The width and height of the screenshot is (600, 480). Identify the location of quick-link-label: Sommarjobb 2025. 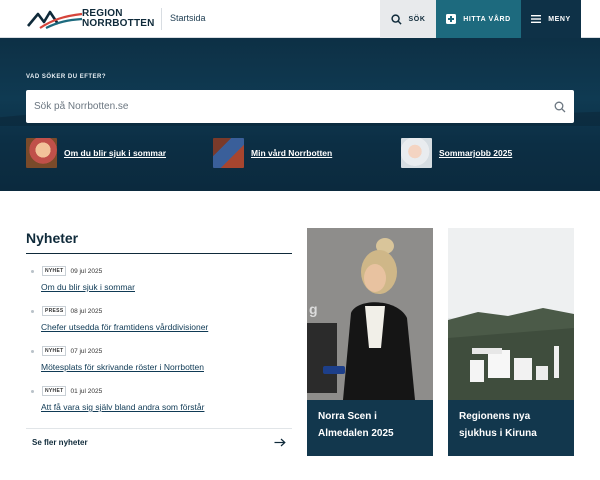
(476, 153).